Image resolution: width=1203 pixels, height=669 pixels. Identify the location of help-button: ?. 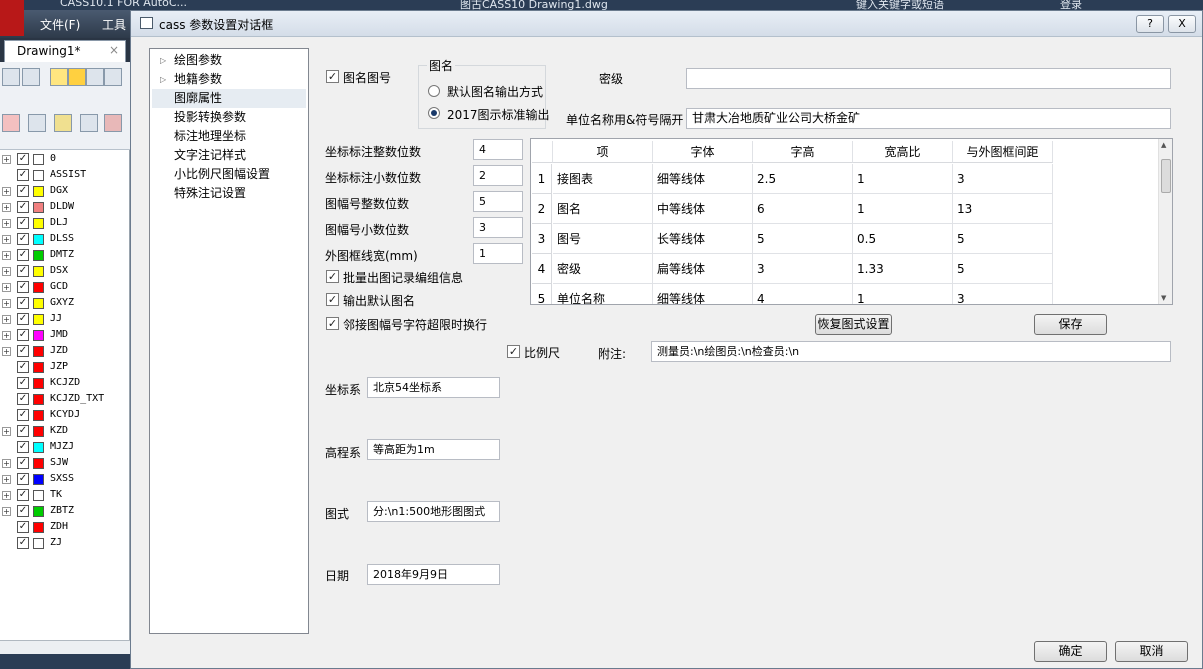
(1150, 24).